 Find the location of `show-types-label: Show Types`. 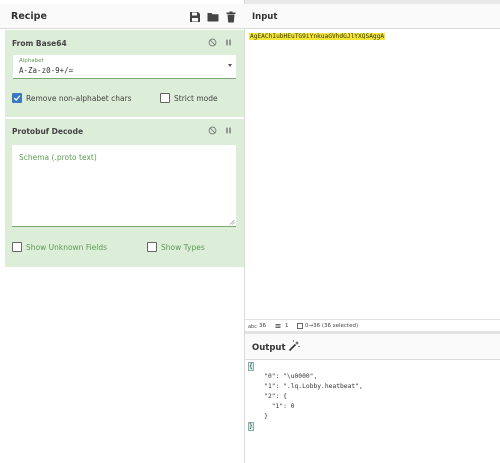

show-types-label: Show Types is located at coordinates (183, 247).